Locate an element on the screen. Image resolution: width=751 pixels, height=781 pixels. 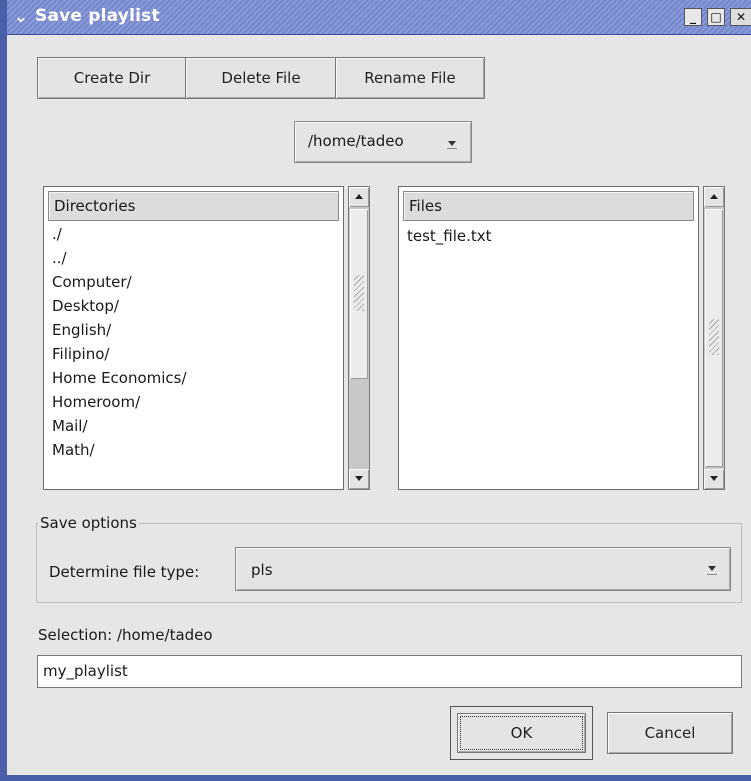
list-item: test_file.txt is located at coordinates (449, 236).